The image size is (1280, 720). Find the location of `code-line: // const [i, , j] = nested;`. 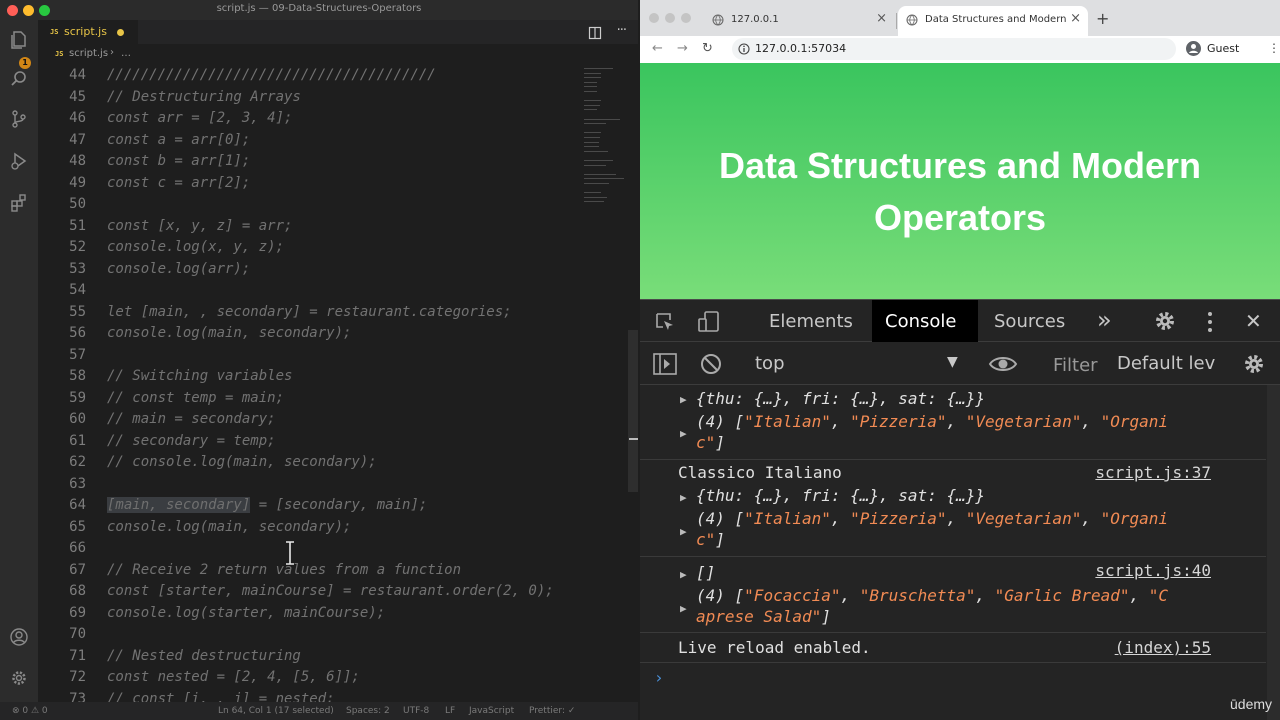

code-line: // const [i, , j] = nested; is located at coordinates (221, 697).